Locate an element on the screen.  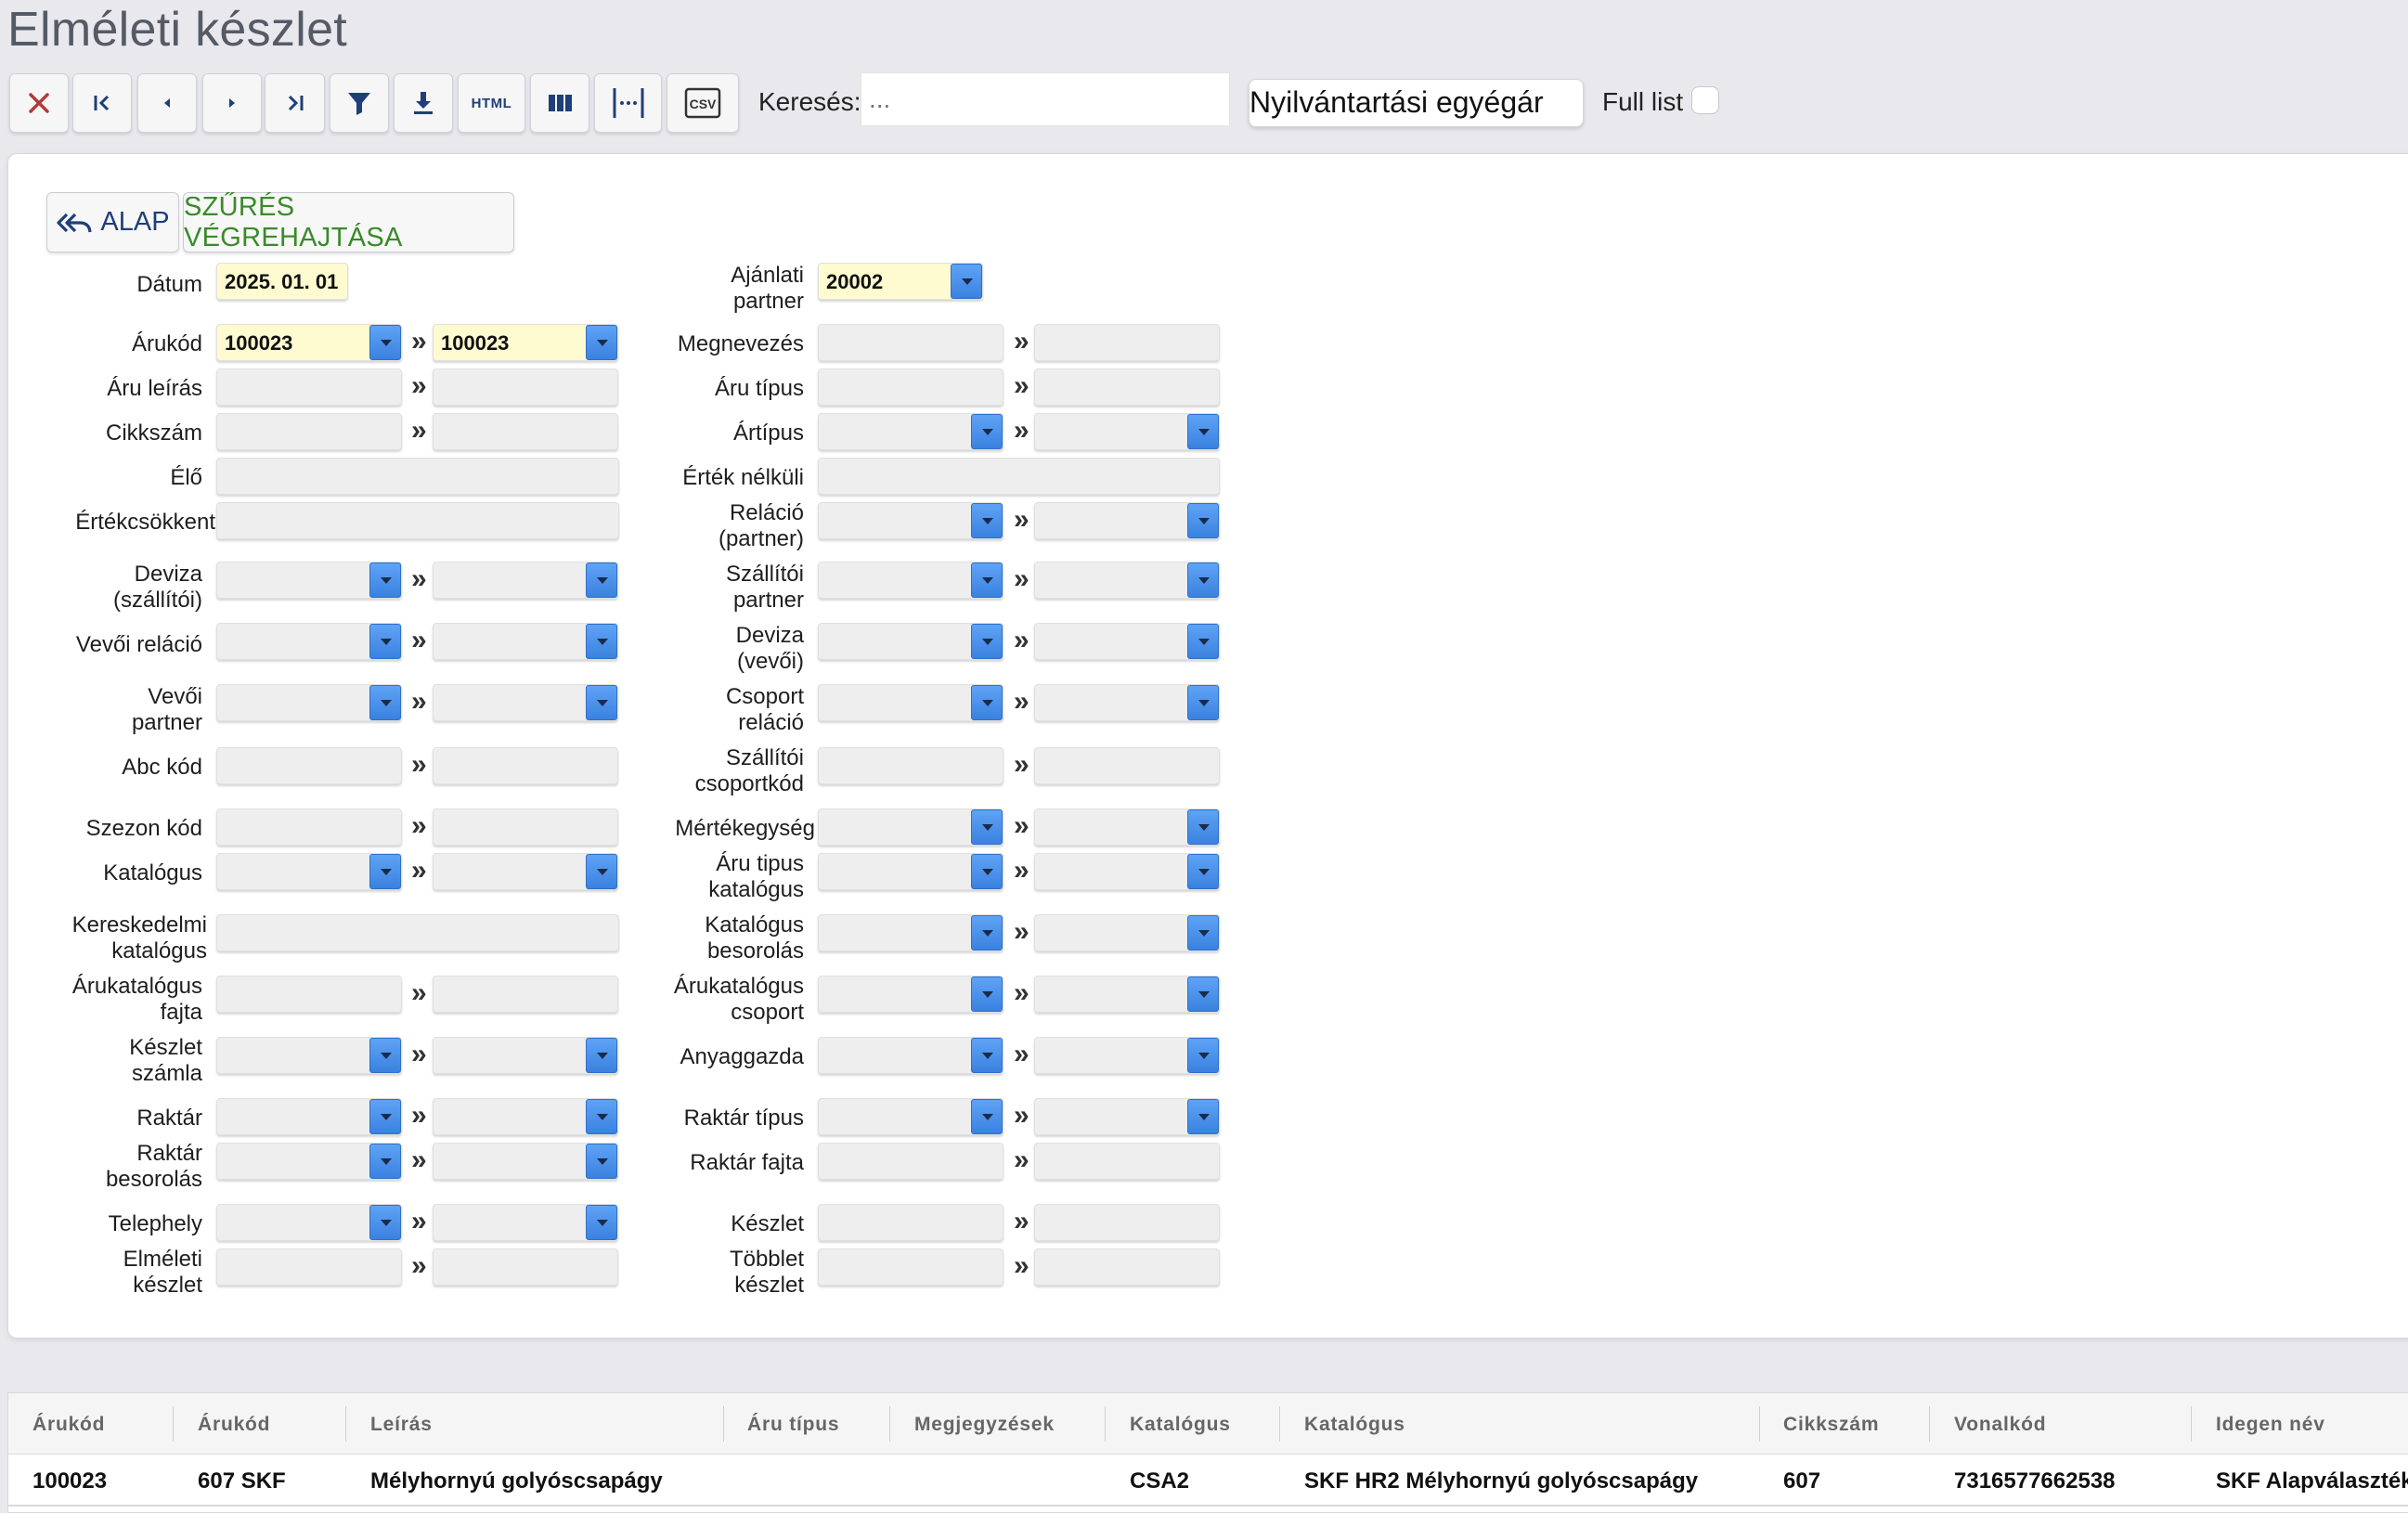
keszlet-szamla-to-select is located at coordinates (525, 1055).